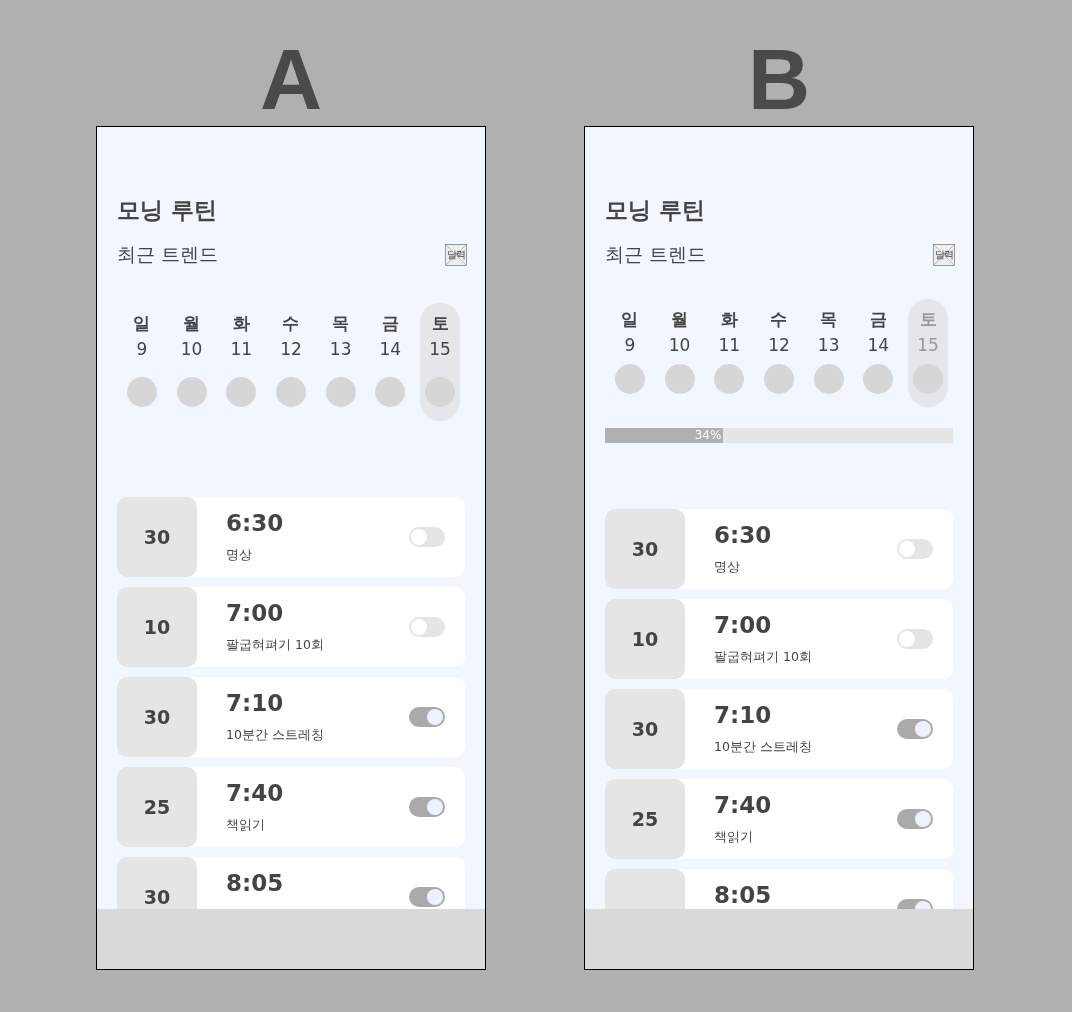  I want to click on variant-label: A, so click(291, 81).